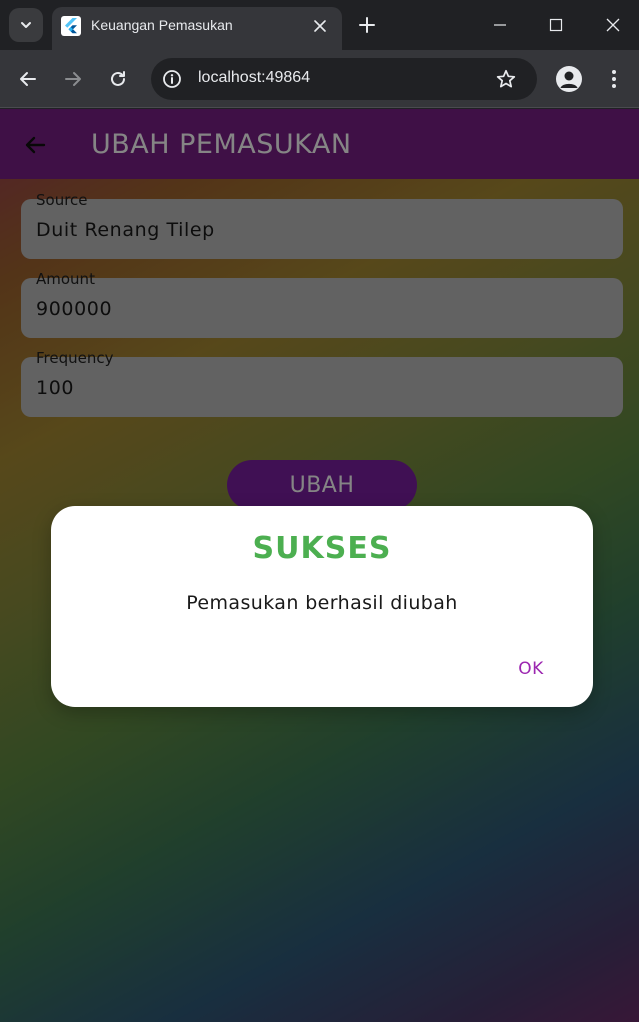 This screenshot has height=1022, width=639. I want to click on bookmark-button, so click(506, 79).